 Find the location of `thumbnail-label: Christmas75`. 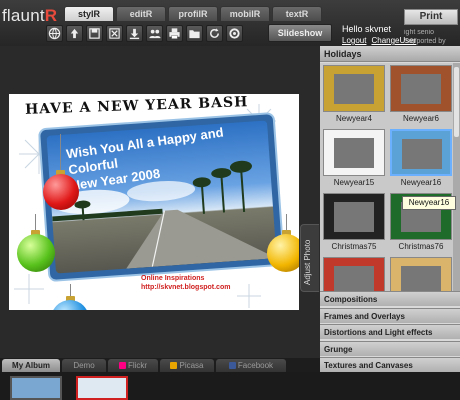

thumbnail-label: Christmas75 is located at coordinates (354, 246).